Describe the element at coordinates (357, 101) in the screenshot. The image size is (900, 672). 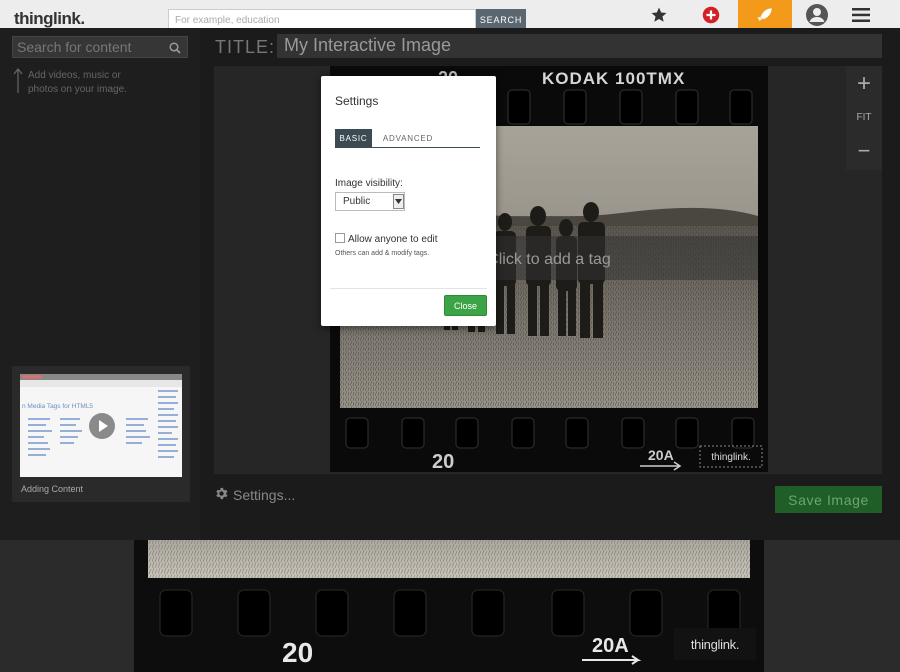
I see `modal-title: Settings` at that location.